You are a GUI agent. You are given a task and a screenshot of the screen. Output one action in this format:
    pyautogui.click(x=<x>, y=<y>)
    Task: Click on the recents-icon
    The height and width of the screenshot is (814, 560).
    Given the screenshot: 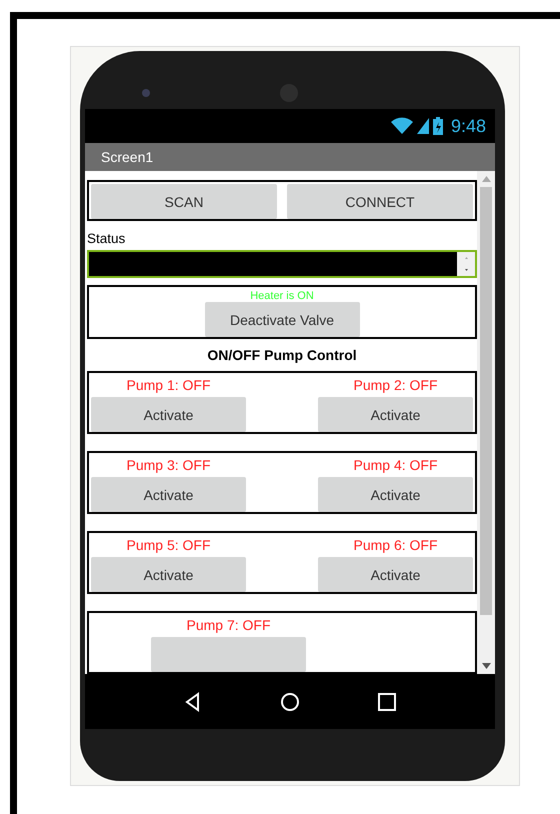 What is the action you would take?
    pyautogui.click(x=386, y=702)
    